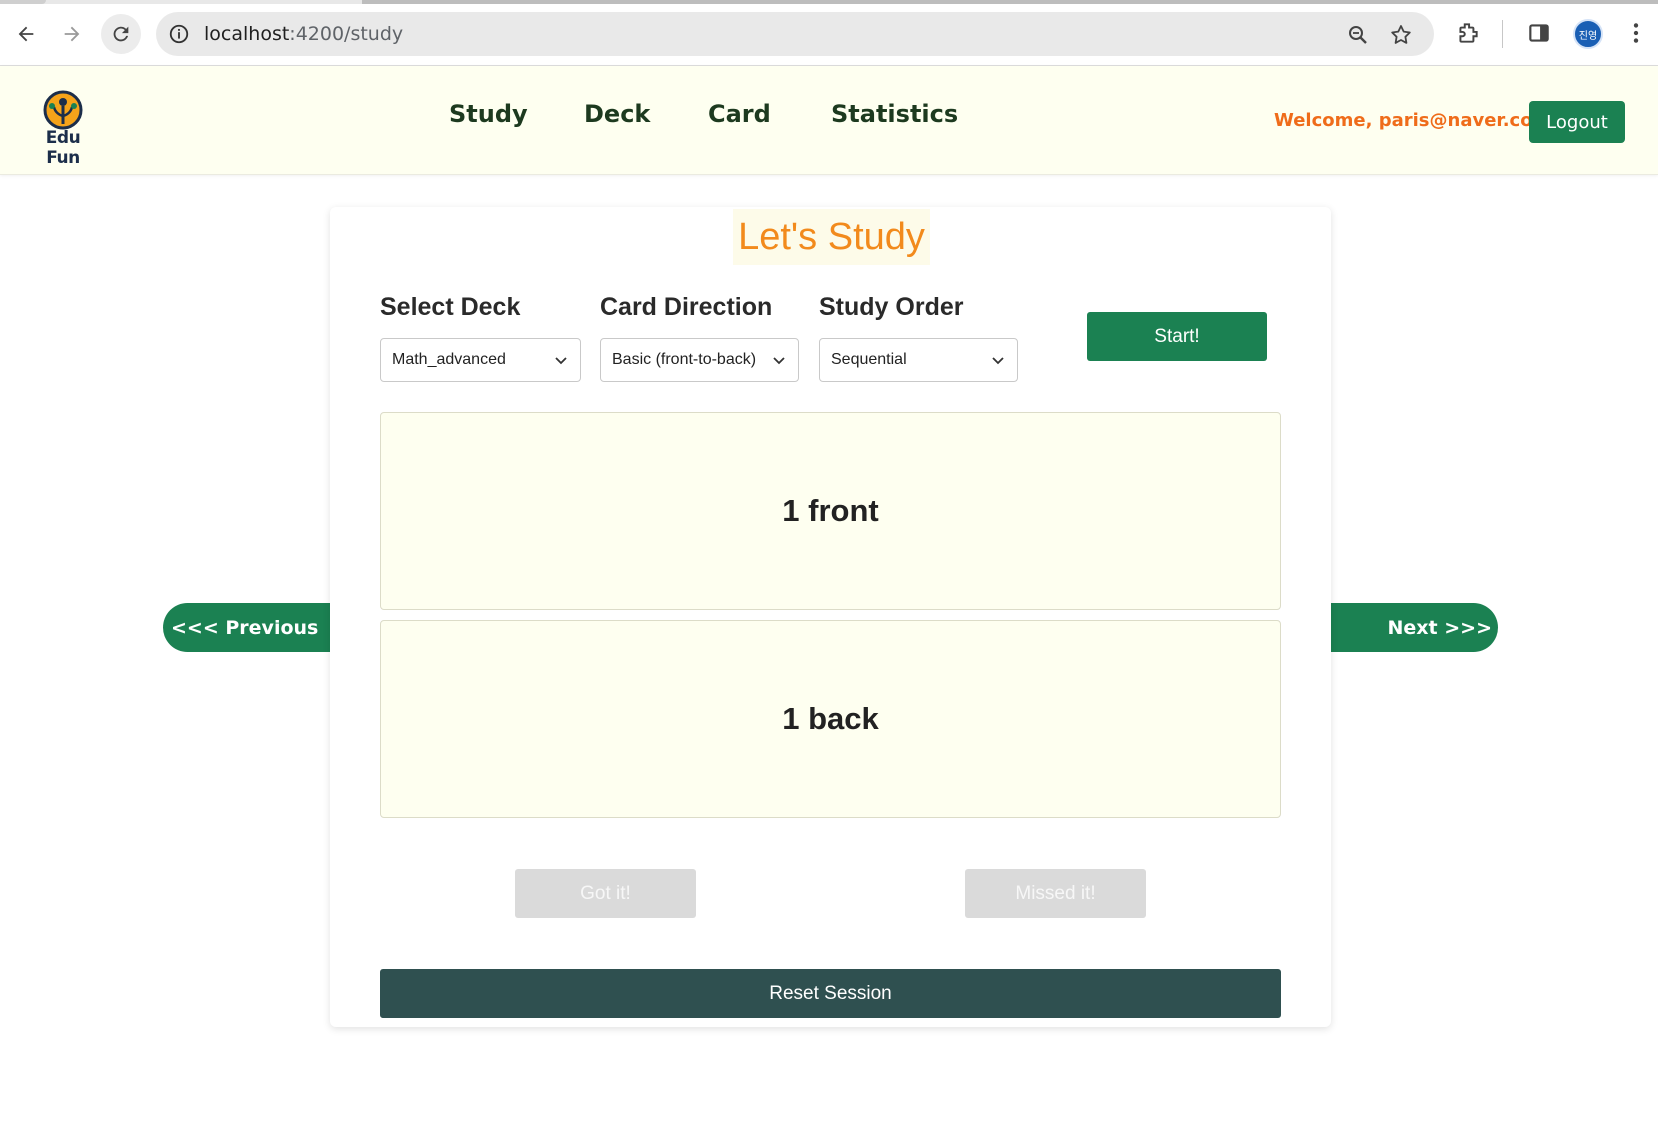  I want to click on bookmark-star-icon, so click(1401, 35).